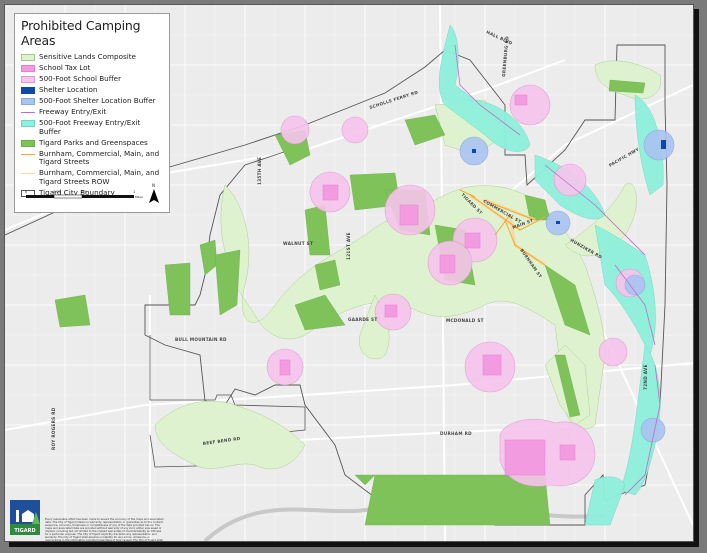 This screenshot has width=707, height=553. What do you see at coordinates (465, 320) in the screenshot?
I see `label-mcdonald: MCDONALD ST` at bounding box center [465, 320].